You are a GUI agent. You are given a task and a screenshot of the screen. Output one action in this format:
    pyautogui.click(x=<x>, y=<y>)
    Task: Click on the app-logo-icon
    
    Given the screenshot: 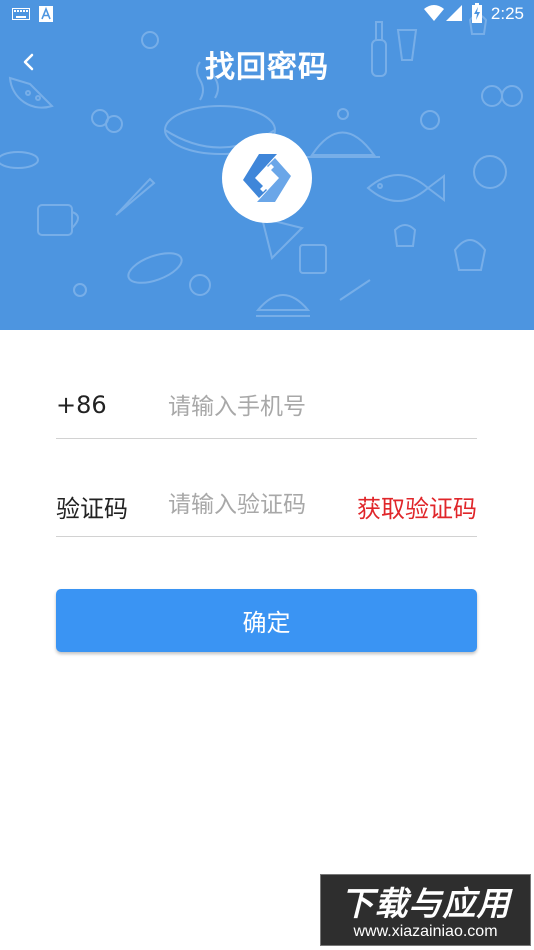 What is the action you would take?
    pyautogui.click(x=267, y=178)
    